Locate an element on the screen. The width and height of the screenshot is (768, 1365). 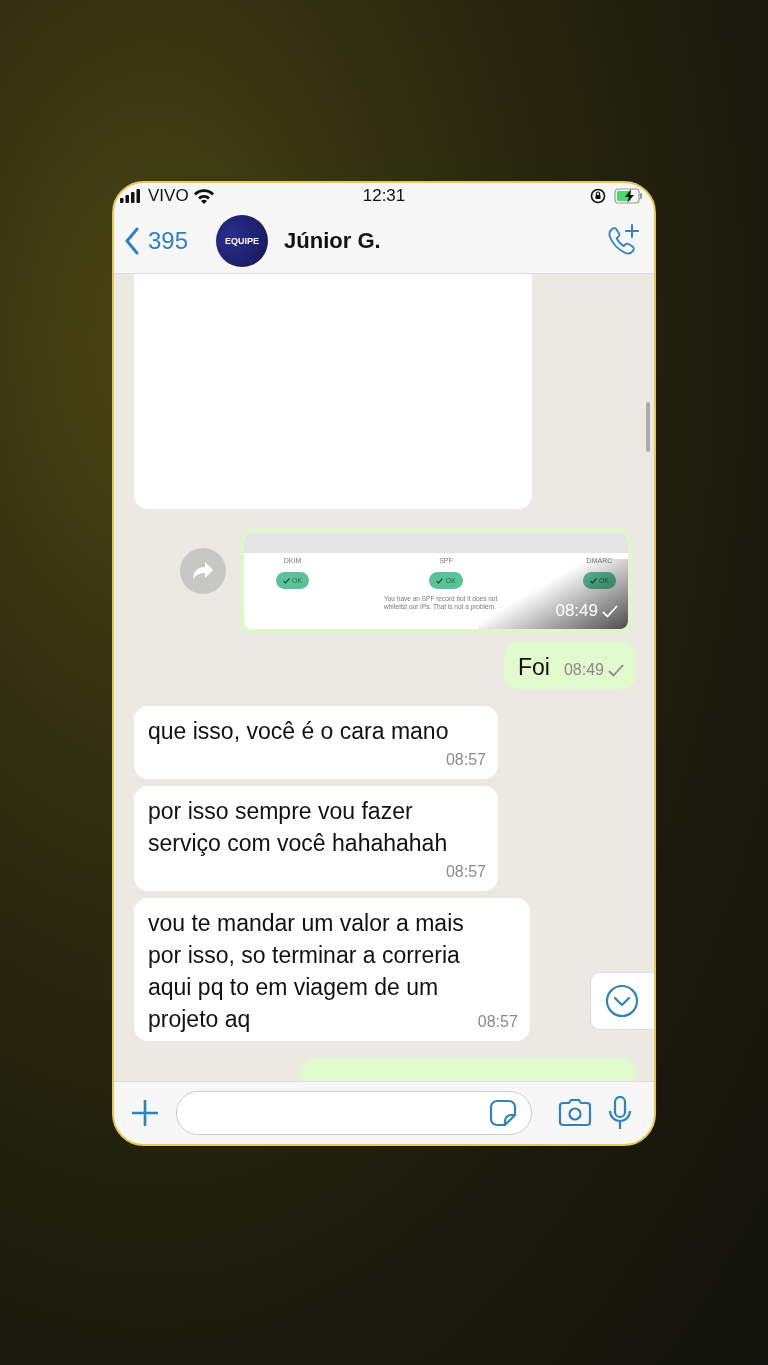
message-text: vou te mandar um valor a mais por isso, so terminar a correria aqui pq to em viagem de um projeto aq is located at coordinates (306, 971).